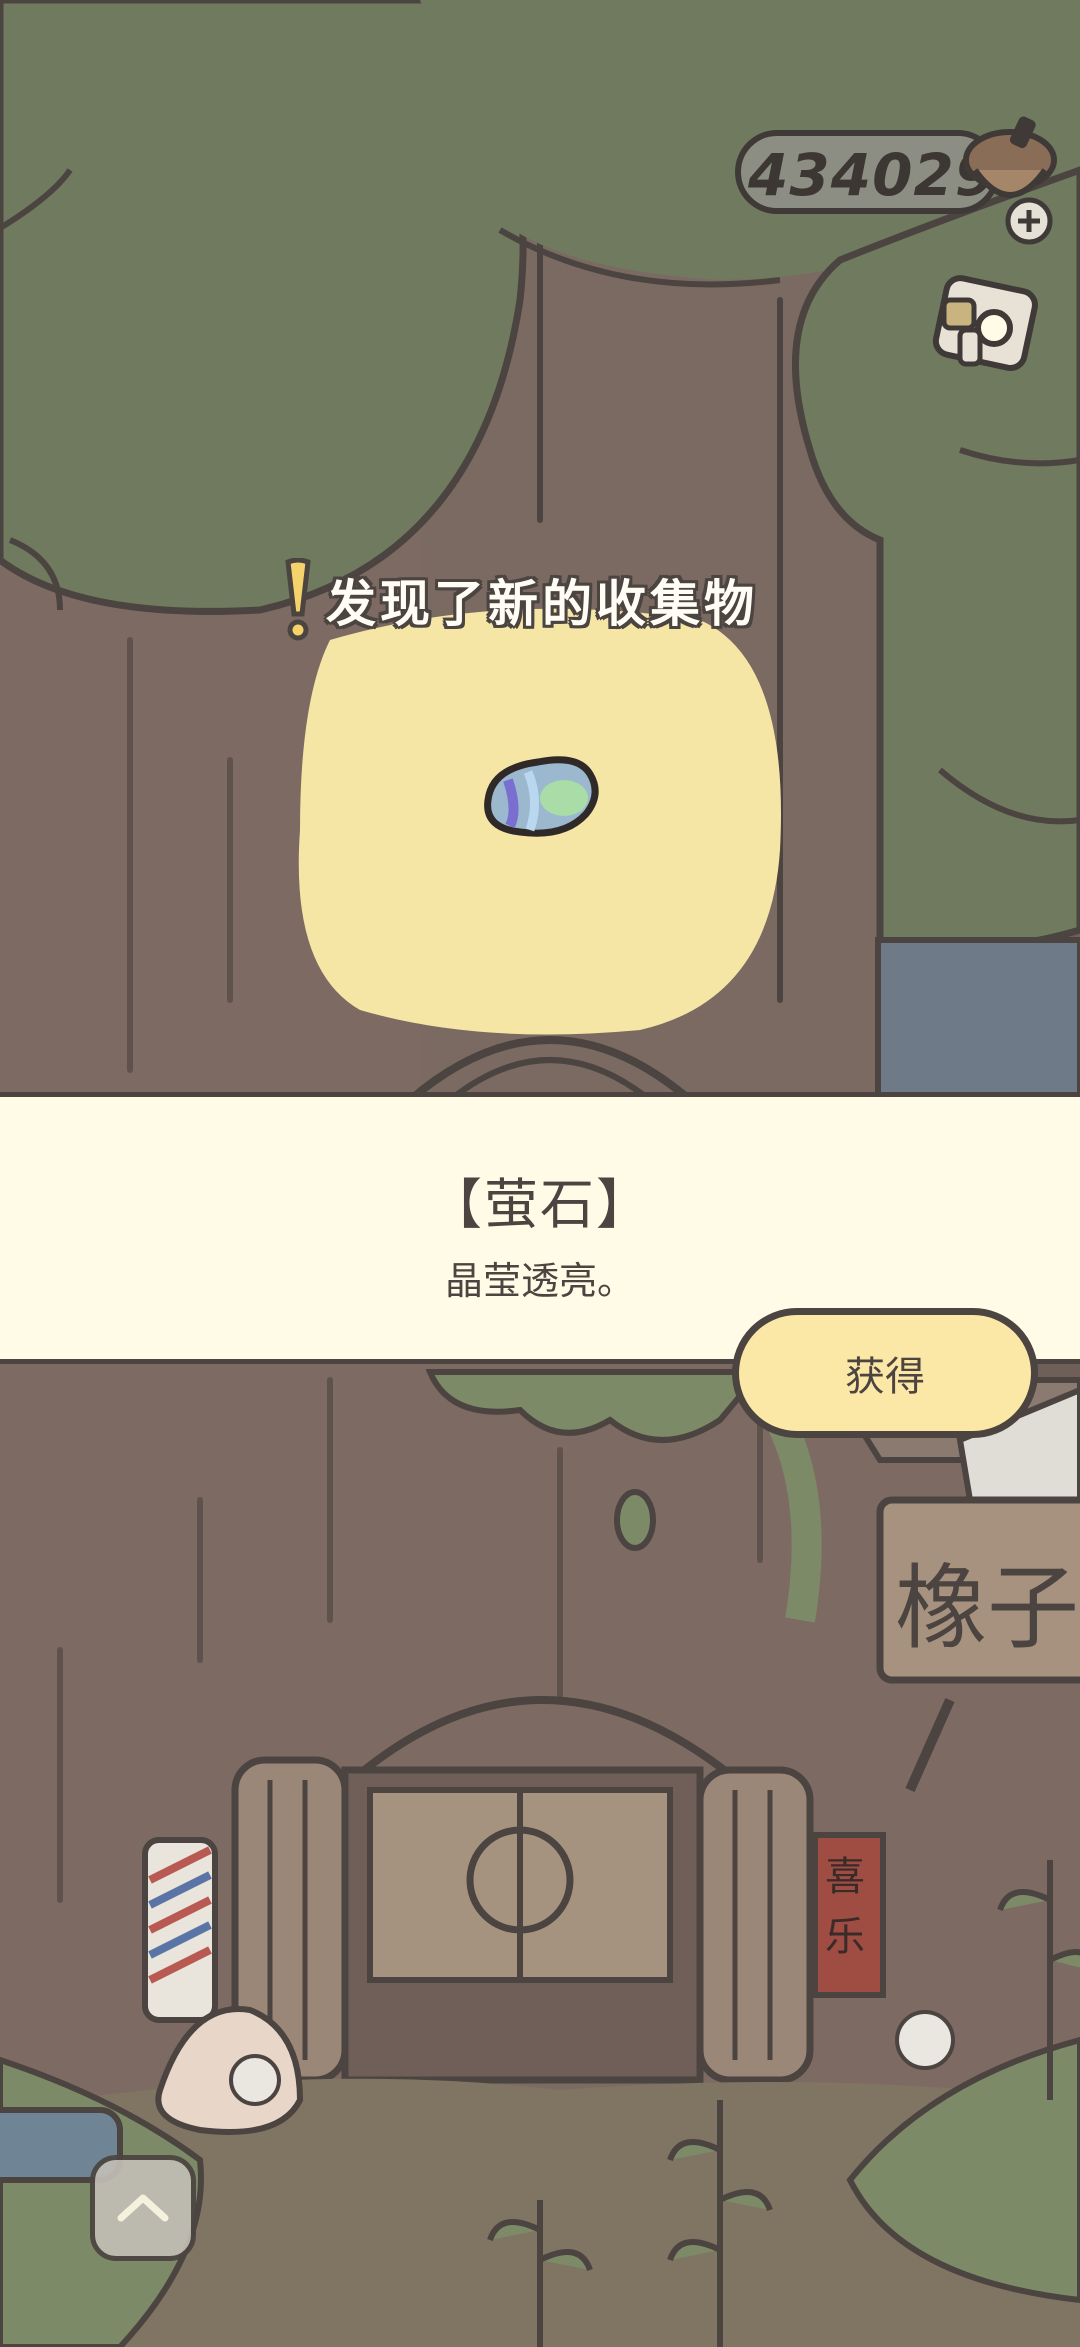  What do you see at coordinates (885, 1377) in the screenshot?
I see `get-button-label: 获得` at bounding box center [885, 1377].